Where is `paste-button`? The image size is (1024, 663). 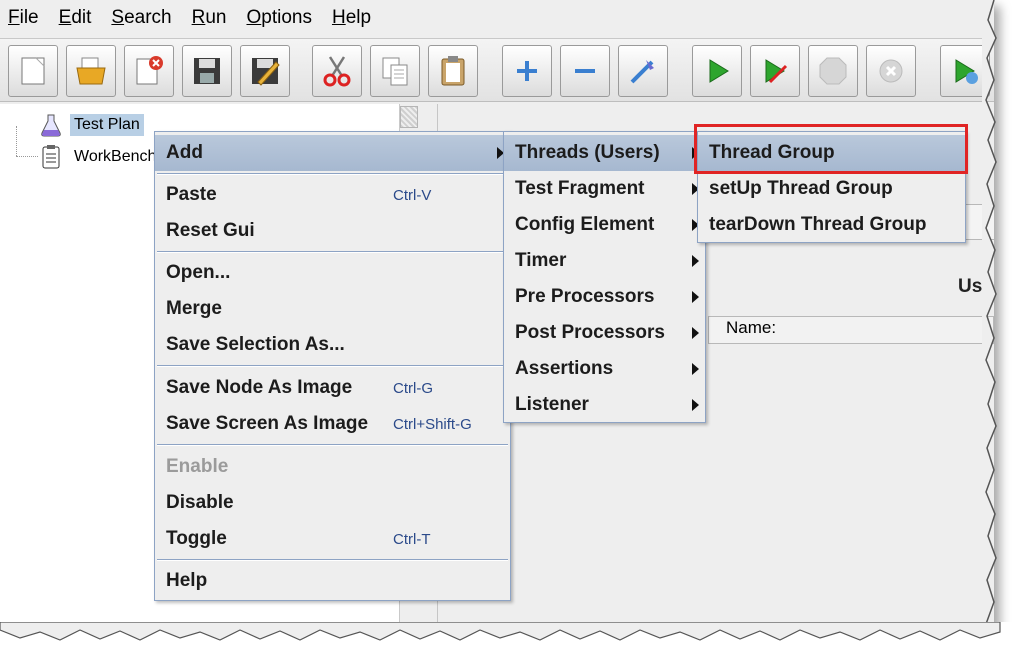 paste-button is located at coordinates (453, 71).